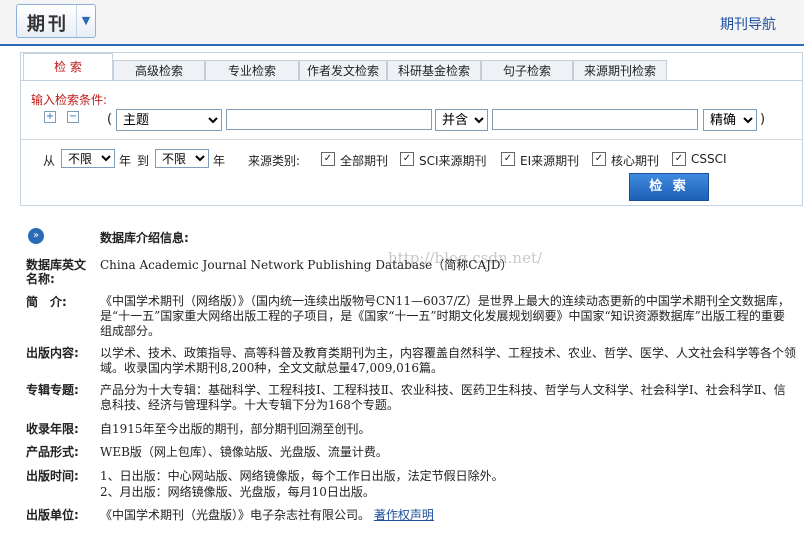 The height and width of the screenshot is (551, 804). What do you see at coordinates (679, 159) in the screenshot?
I see `checkbox-cssci: ✓` at bounding box center [679, 159].